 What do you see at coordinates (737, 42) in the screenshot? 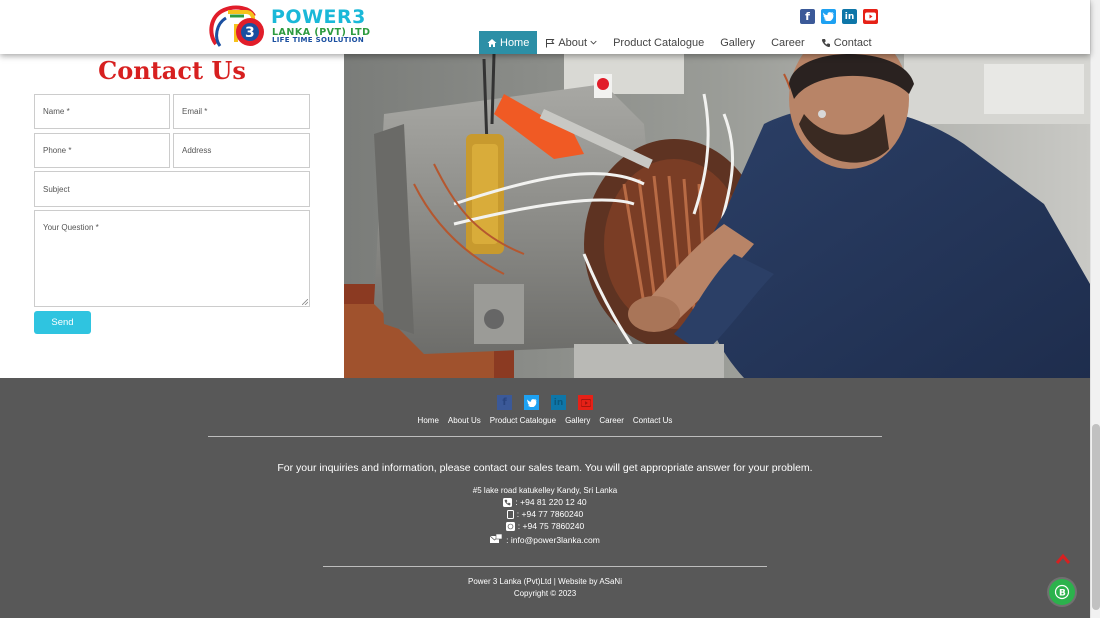
I see `nav-gallery: Gallery` at bounding box center [737, 42].